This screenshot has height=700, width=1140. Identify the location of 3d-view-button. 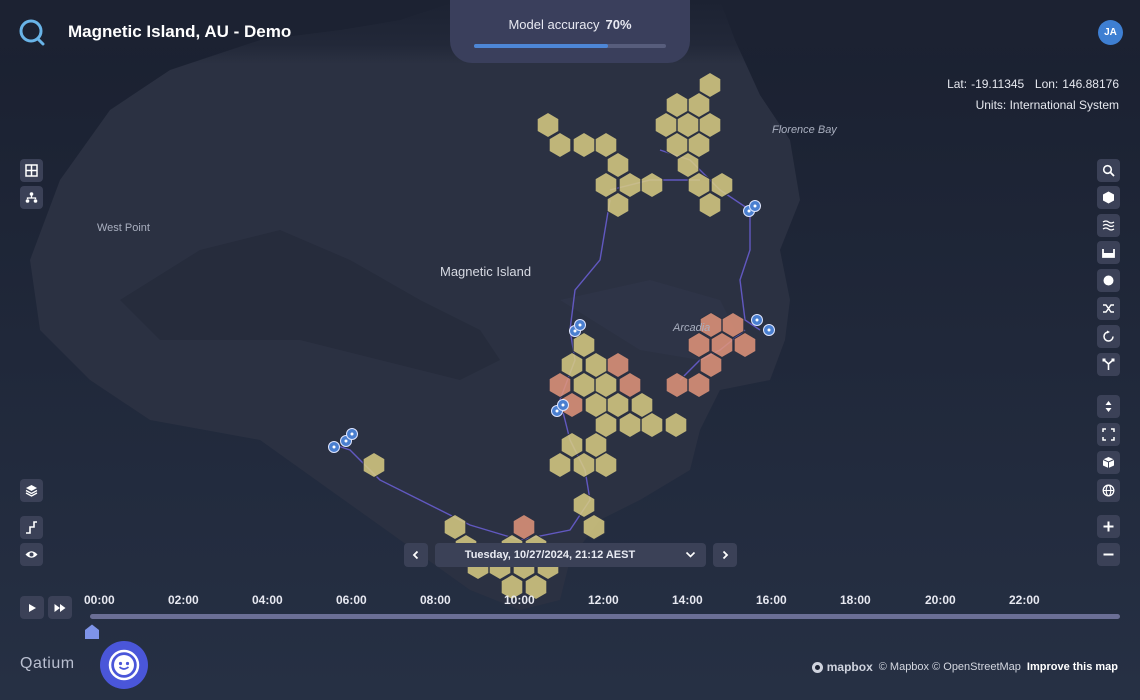
(1108, 462).